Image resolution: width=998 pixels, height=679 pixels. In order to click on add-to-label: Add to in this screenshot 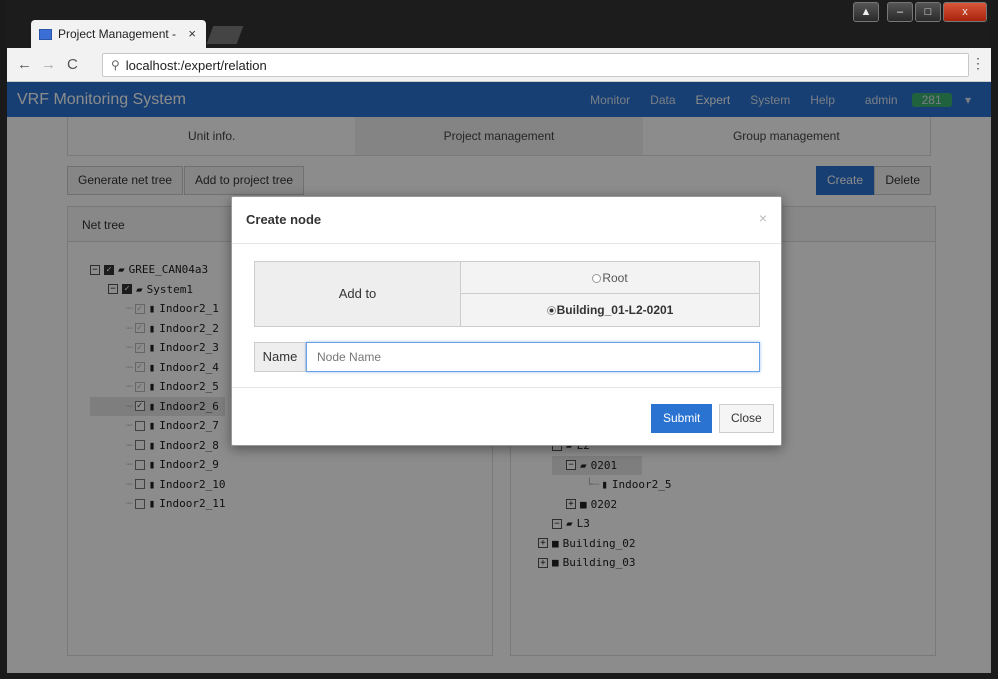, I will do `click(358, 294)`.